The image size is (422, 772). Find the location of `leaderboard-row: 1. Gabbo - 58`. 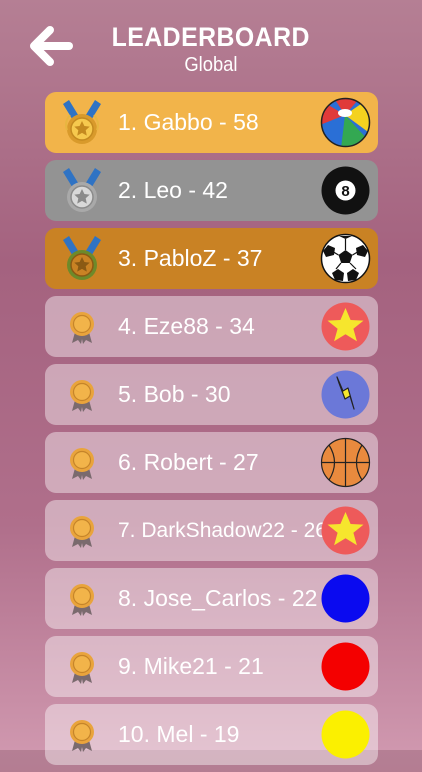

leaderboard-row: 1. Gabbo - 58 is located at coordinates (211, 122).